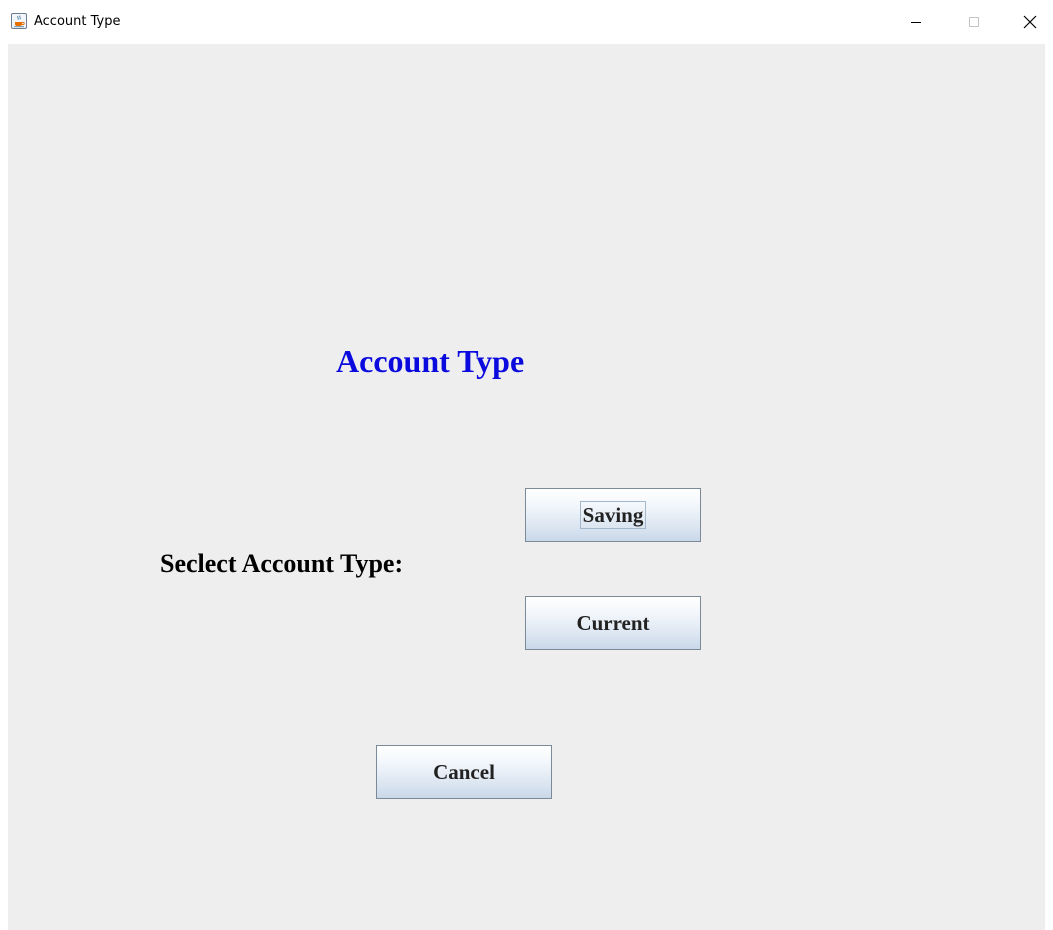  Describe the element at coordinates (19, 21) in the screenshot. I see `java-cup-icon` at that location.